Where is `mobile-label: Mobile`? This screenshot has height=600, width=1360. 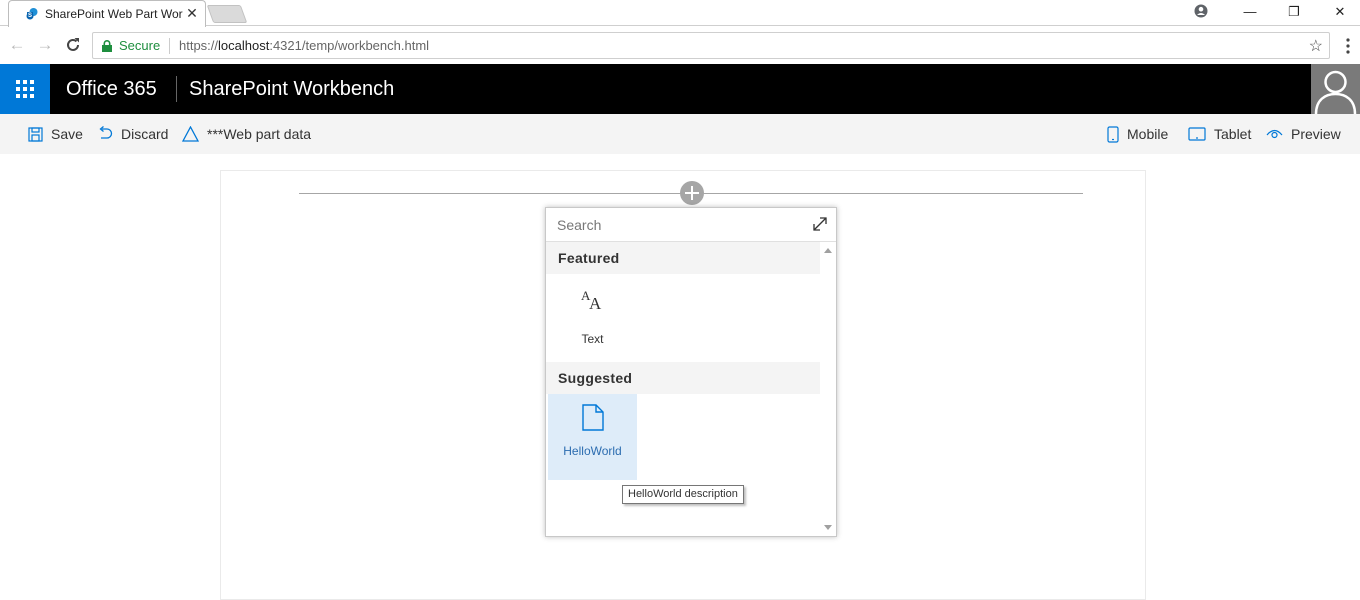 mobile-label: Mobile is located at coordinates (1148, 134).